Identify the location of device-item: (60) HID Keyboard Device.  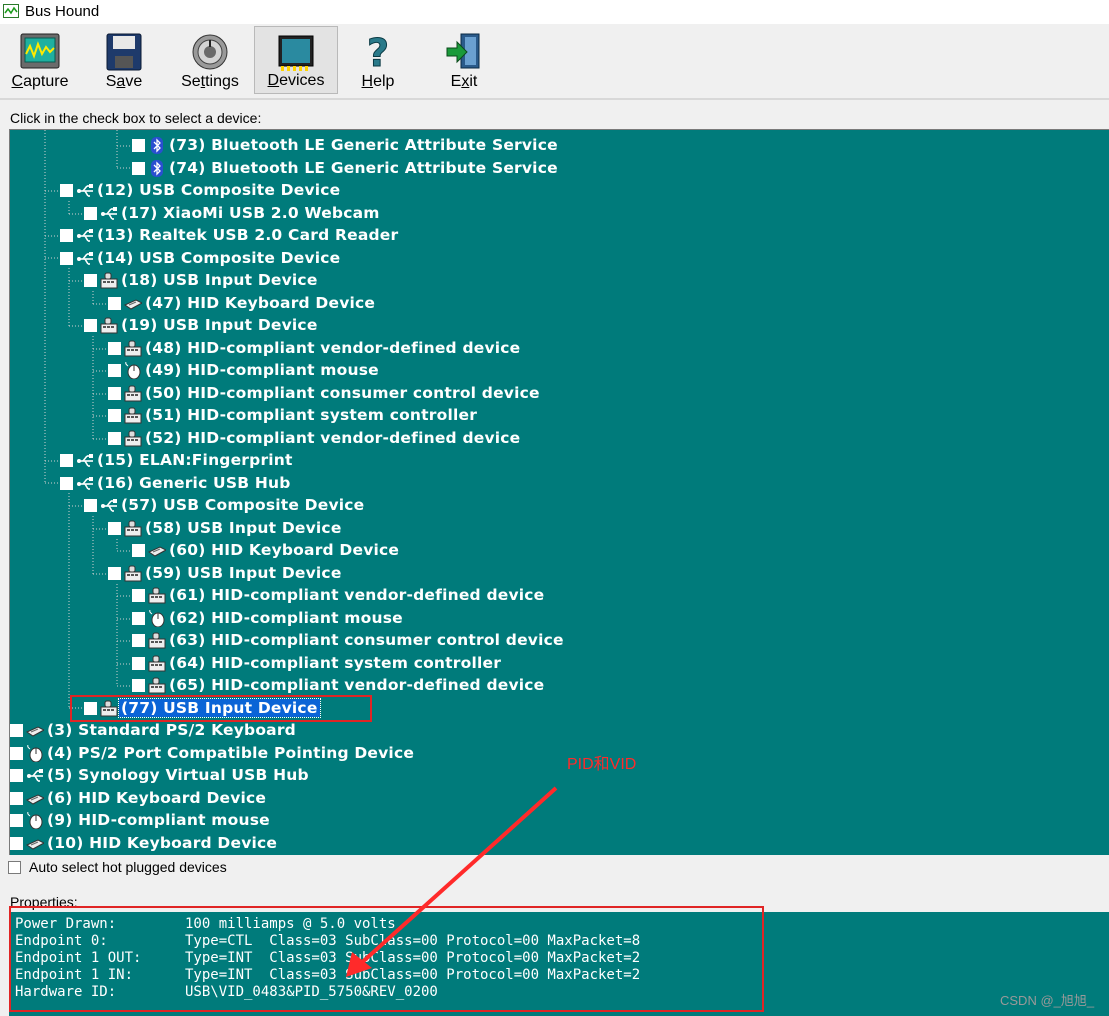
(392, 550).